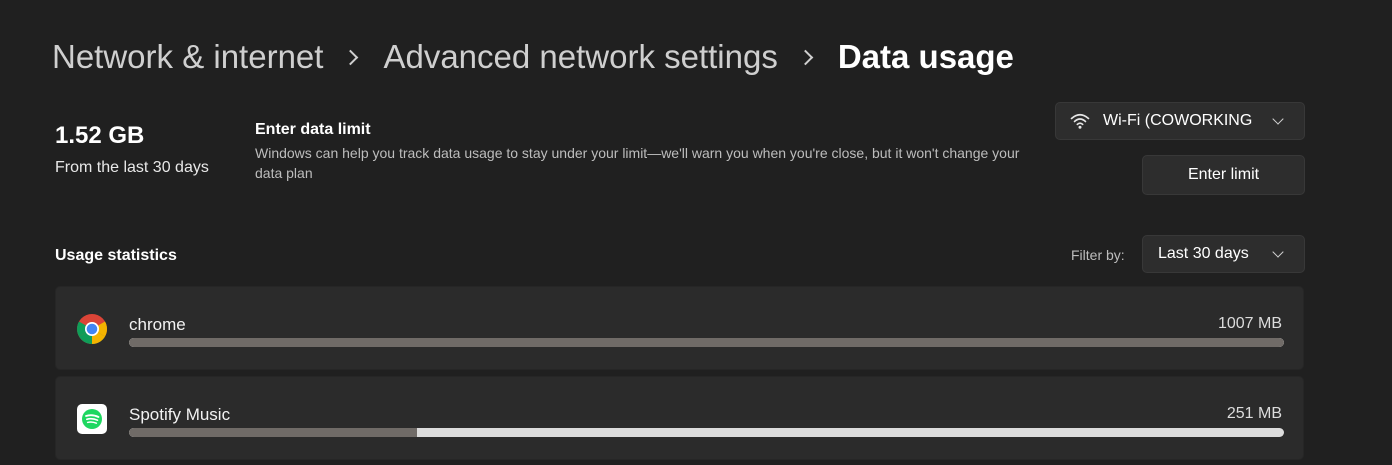 This screenshot has height=465, width=1392. I want to click on breadcrumb-advanced-network-settings: Advanced network settings, so click(580, 57).